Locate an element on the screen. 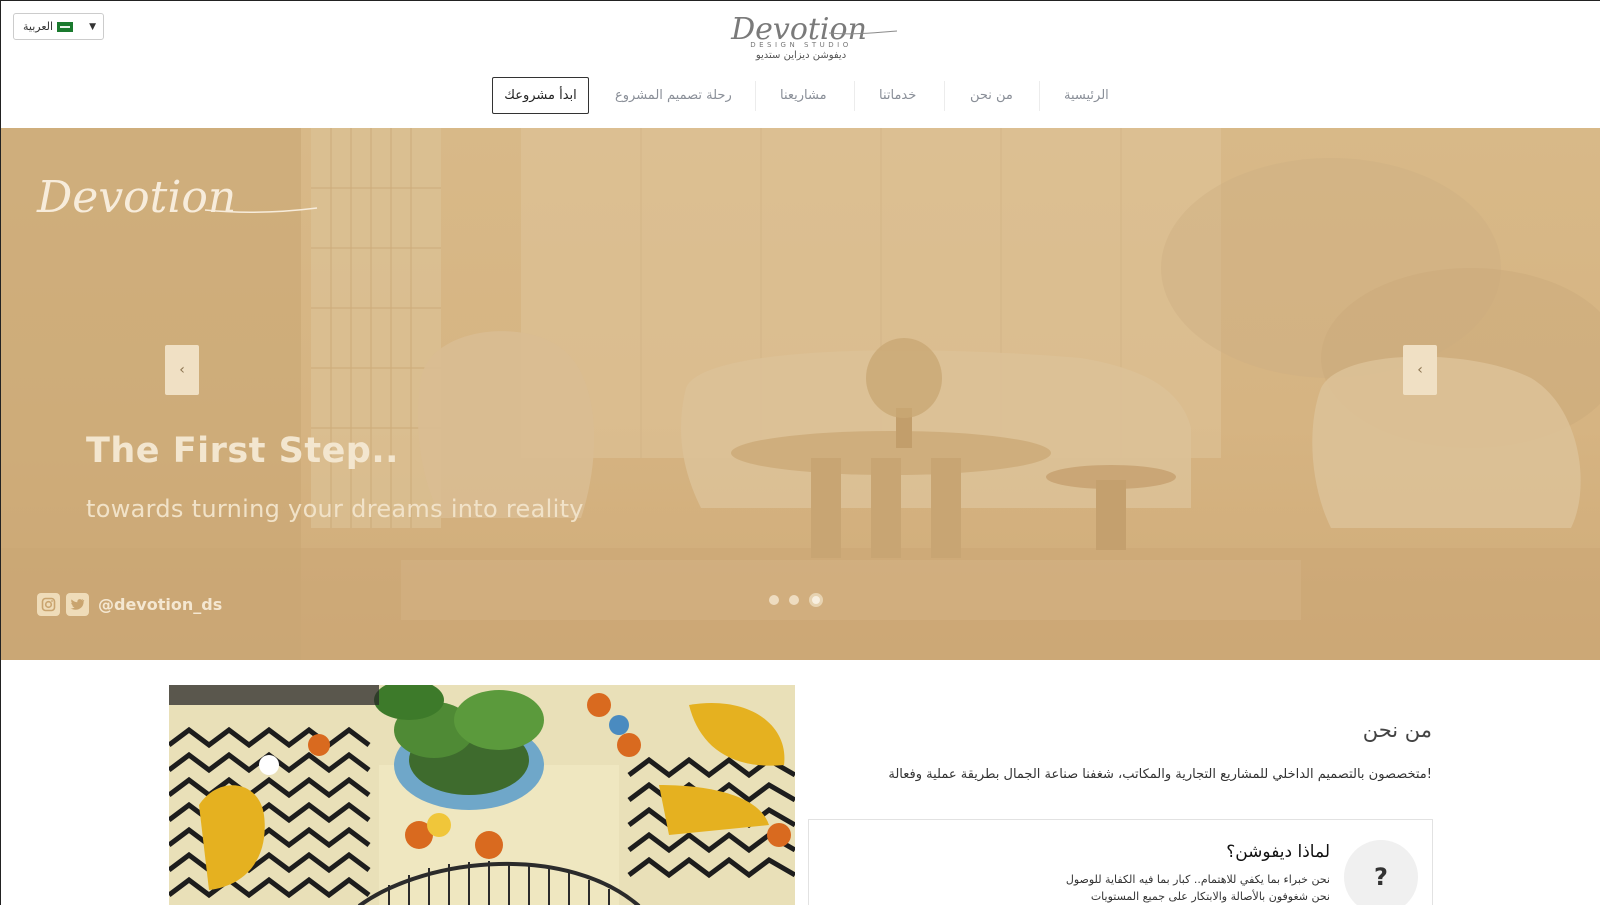  restaurant-interior-image is located at coordinates (482, 795).